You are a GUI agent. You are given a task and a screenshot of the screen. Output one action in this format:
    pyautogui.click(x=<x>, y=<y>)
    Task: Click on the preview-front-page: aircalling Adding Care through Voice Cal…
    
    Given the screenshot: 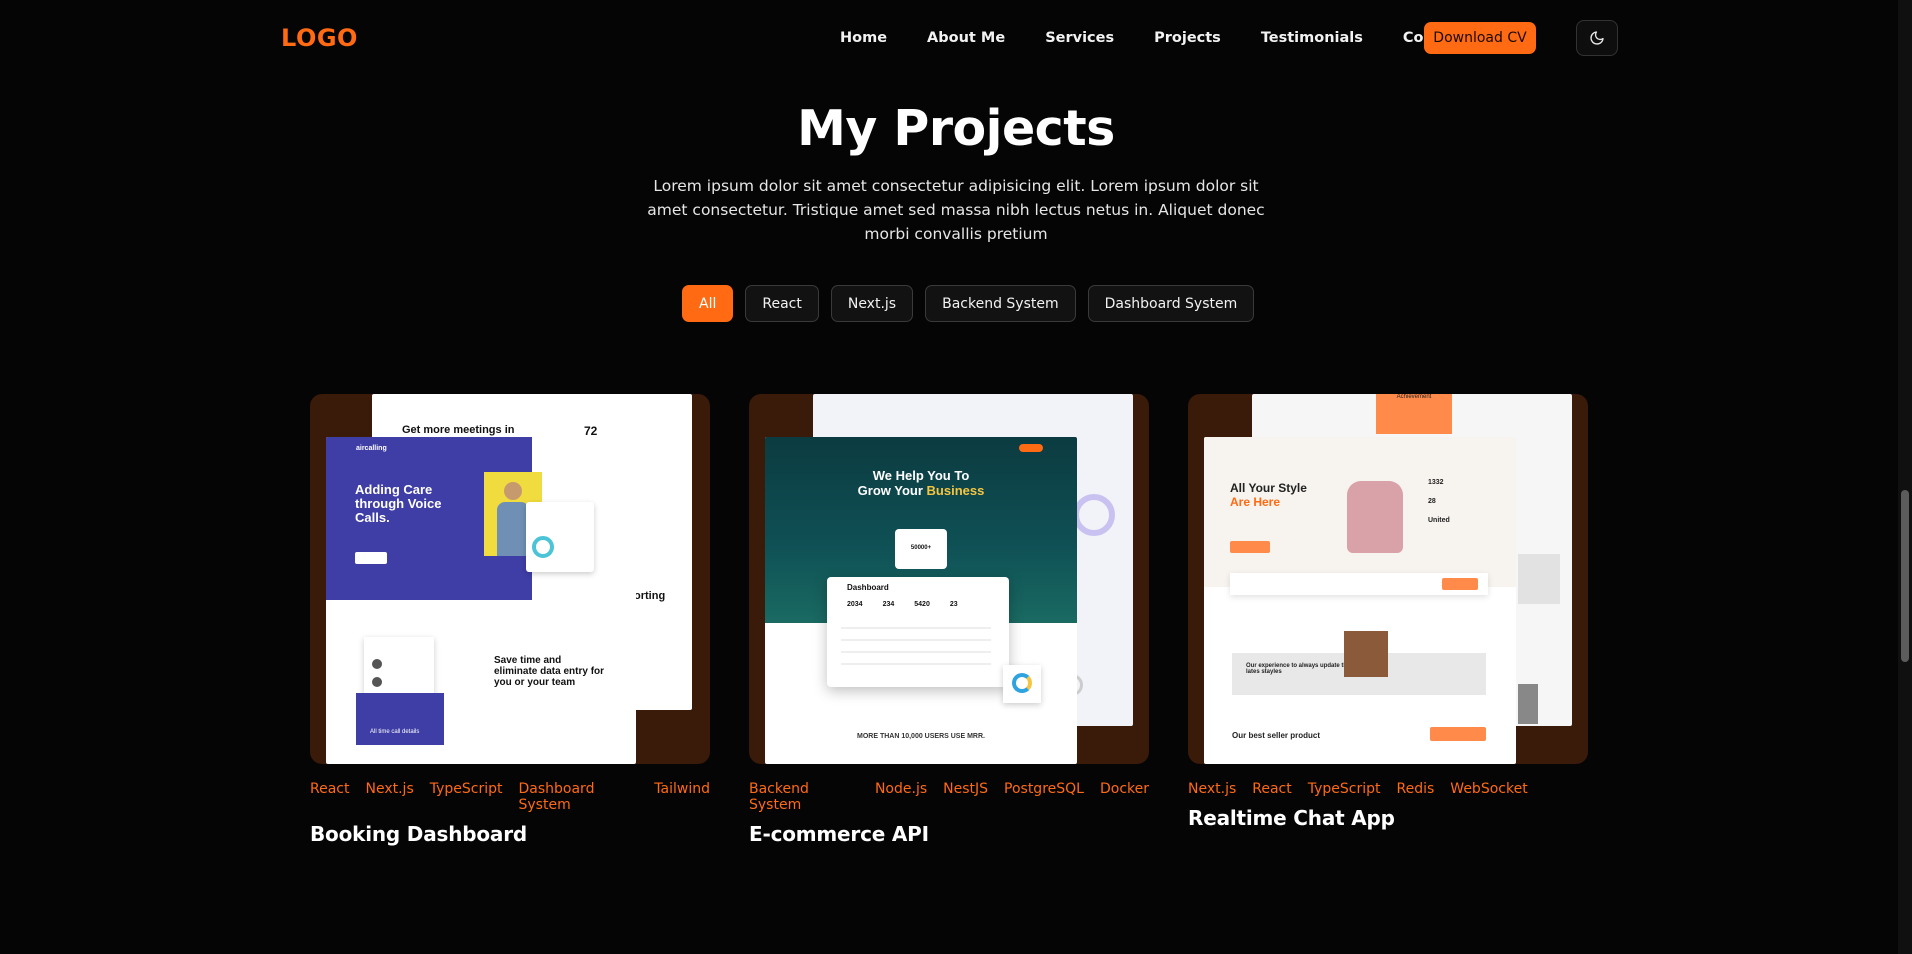 What is the action you would take?
    pyautogui.click(x=481, y=600)
    